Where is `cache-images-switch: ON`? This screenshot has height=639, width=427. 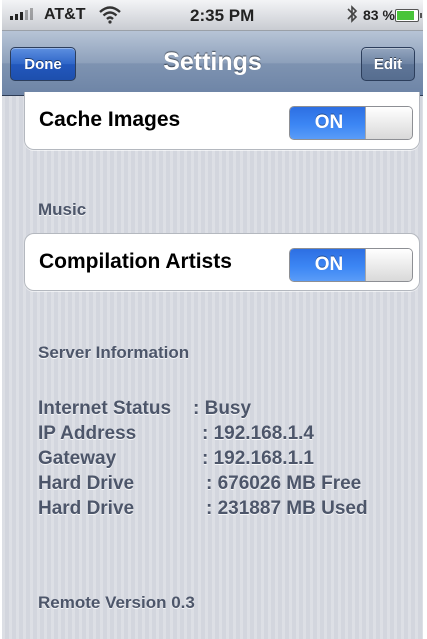
cache-images-switch: ON is located at coordinates (351, 123).